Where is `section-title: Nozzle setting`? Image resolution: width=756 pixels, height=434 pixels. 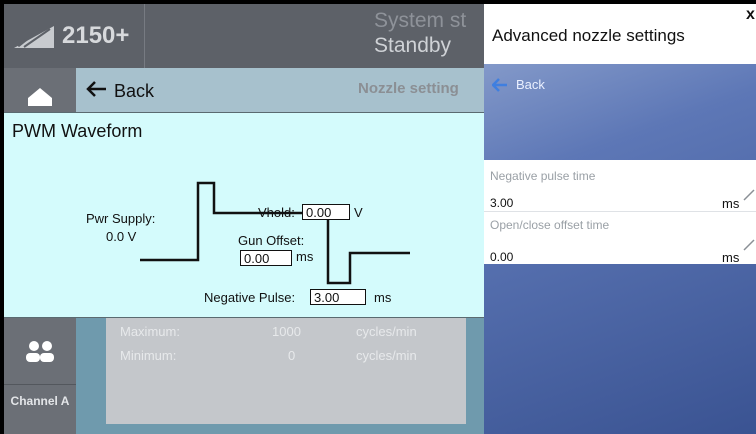 section-title: Nozzle setting is located at coordinates (408, 88).